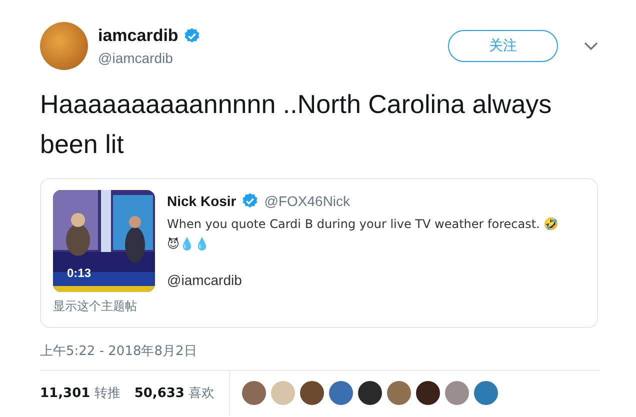 The image size is (636, 417). What do you see at coordinates (104, 306) in the screenshot?
I see `show-thread-link: 显示这个主题帖` at bounding box center [104, 306].